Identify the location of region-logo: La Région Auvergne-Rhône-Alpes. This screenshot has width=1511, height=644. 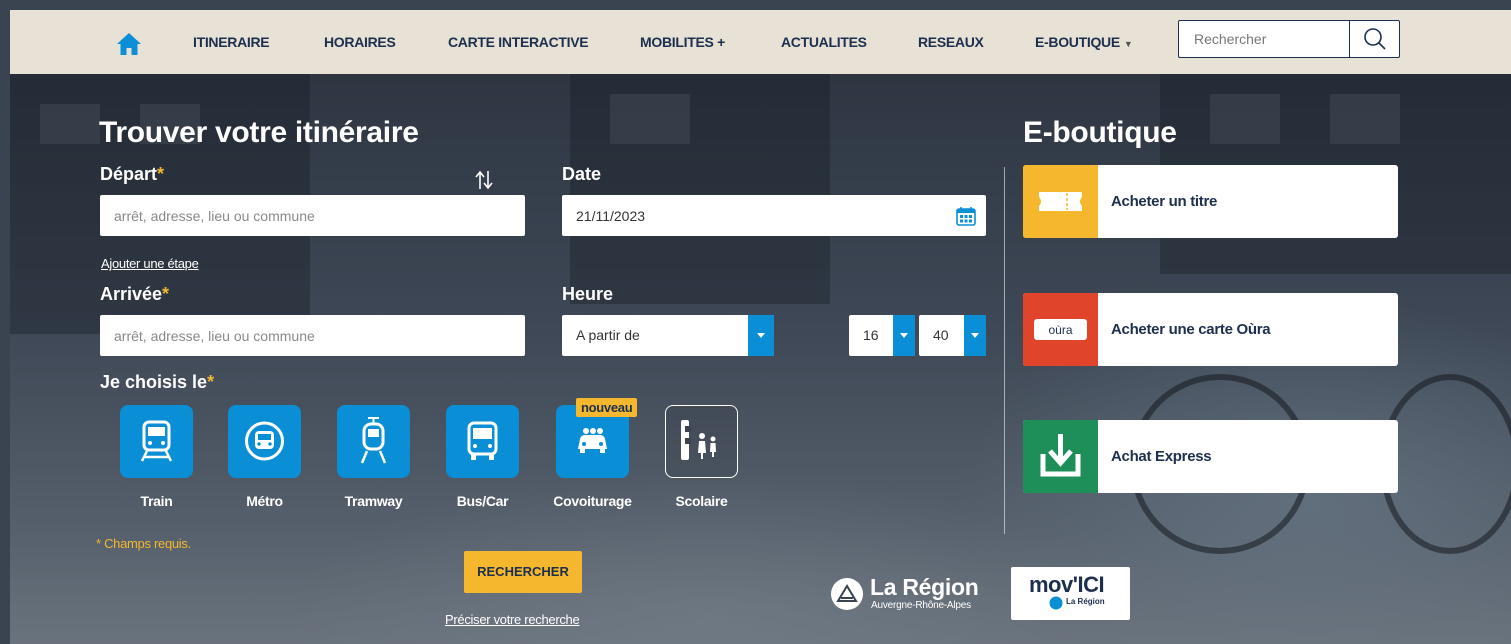
(910, 594).